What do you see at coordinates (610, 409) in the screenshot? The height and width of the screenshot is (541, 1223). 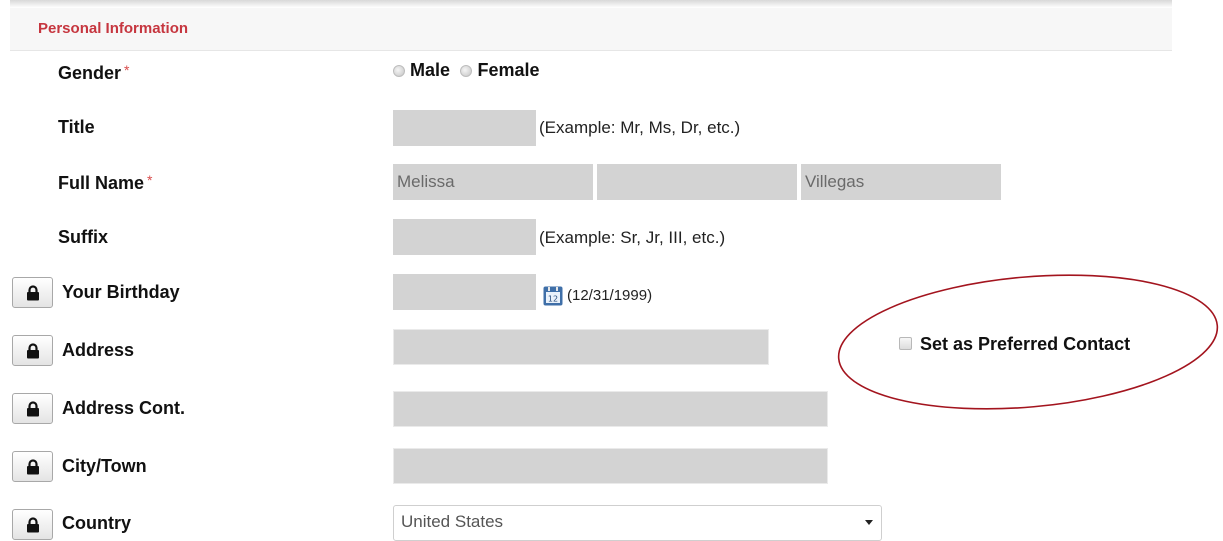 I see `address-cont-input` at bounding box center [610, 409].